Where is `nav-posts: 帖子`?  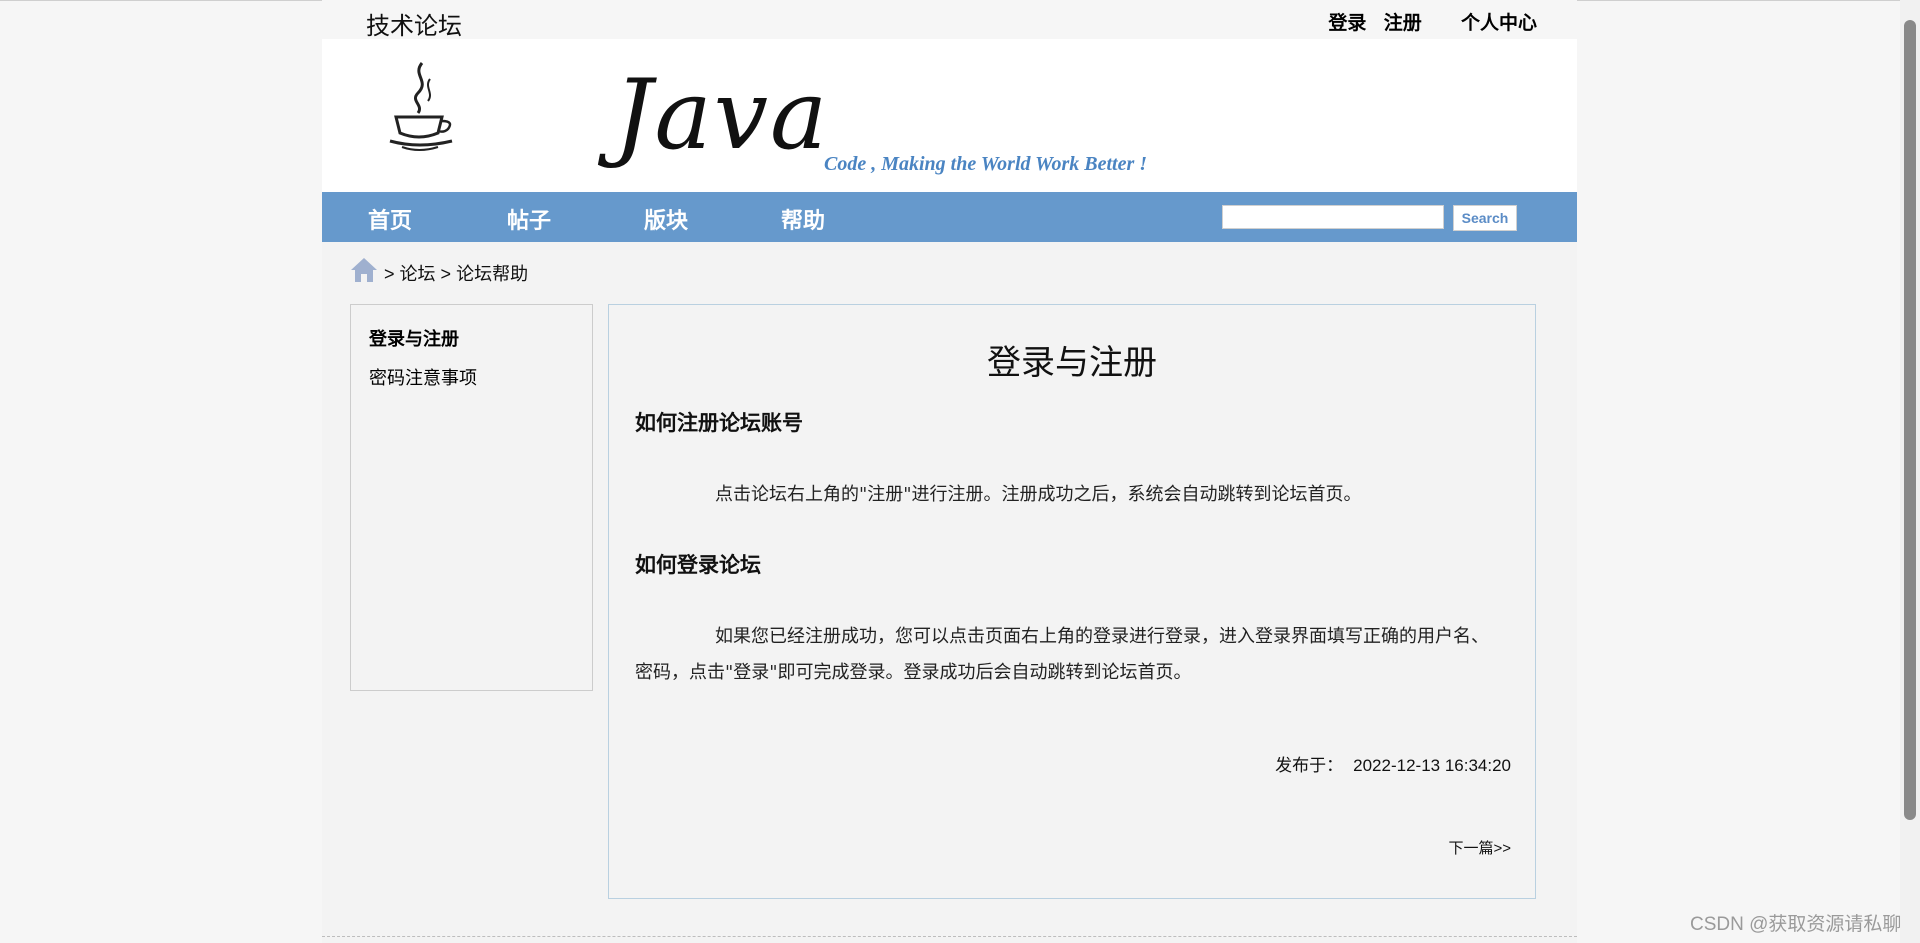
nav-posts: 帖子 is located at coordinates (529, 219).